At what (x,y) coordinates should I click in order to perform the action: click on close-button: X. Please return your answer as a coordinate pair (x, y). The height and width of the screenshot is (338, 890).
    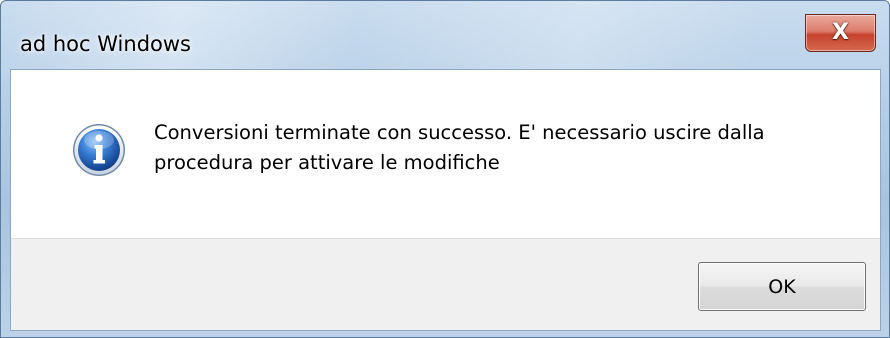
    Looking at the image, I should click on (840, 33).